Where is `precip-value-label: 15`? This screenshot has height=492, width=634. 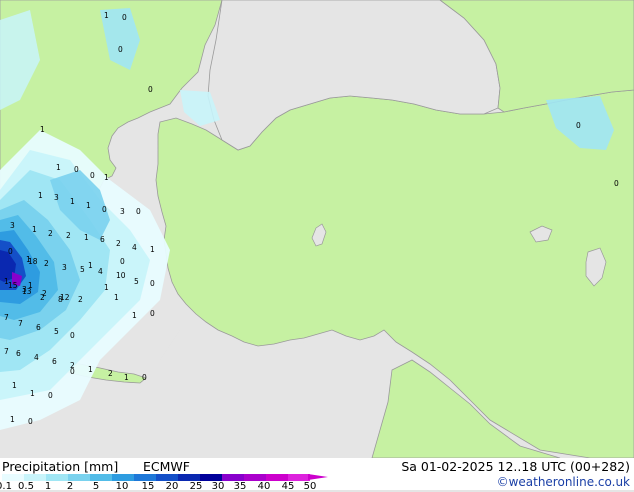
precip-value-label: 15 is located at coordinates (13, 285).